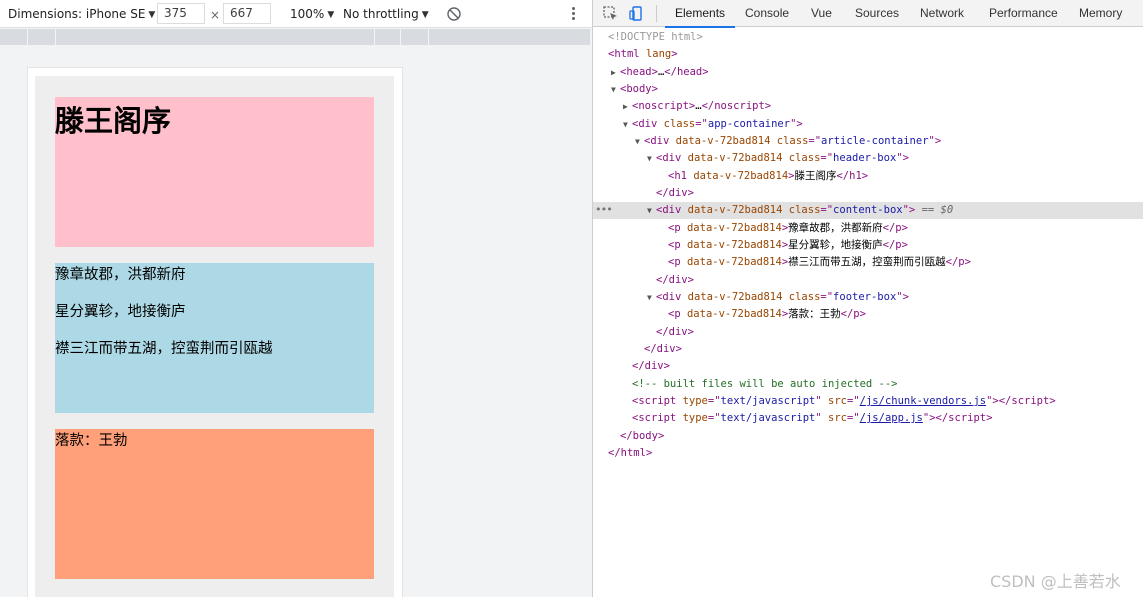 Image resolution: width=1143 pixels, height=597 pixels. What do you see at coordinates (573, 14) in the screenshot?
I see `more-vert-icon` at bounding box center [573, 14].